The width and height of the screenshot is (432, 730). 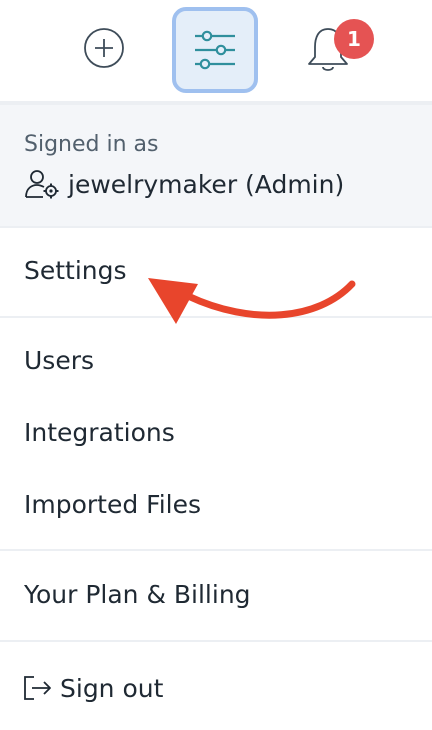 What do you see at coordinates (59, 360) in the screenshot?
I see `menu-item-users: Users` at bounding box center [59, 360].